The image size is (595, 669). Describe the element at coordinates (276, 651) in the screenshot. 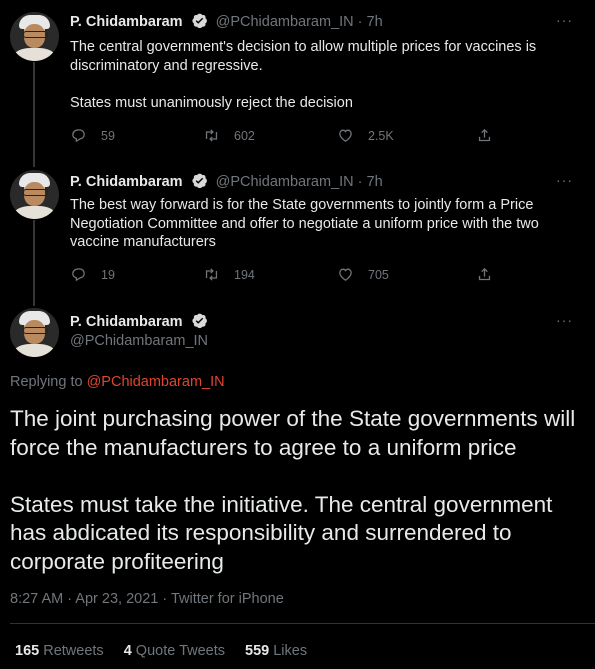

I see `likes-stat: 559 Likes` at that location.